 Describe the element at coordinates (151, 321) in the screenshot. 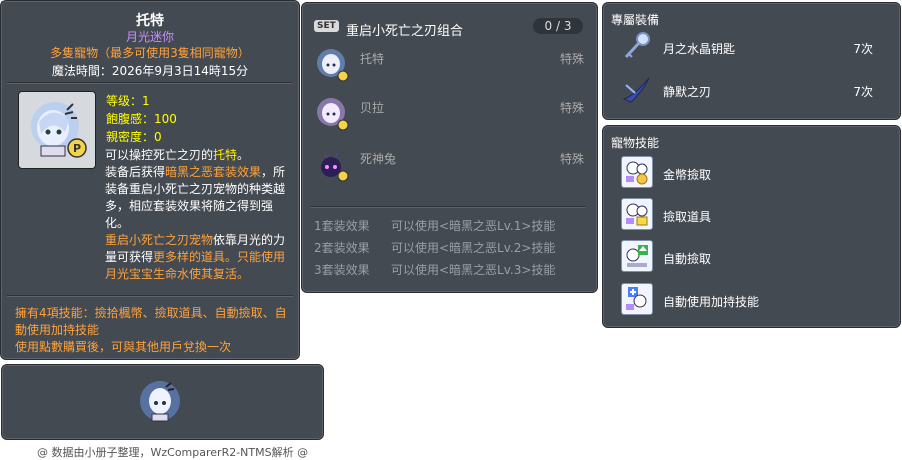

I see `skills-summary: 擁有4項技能：撿拾楓幣、撿取道具、自動撿取、自動使用加持技能` at that location.